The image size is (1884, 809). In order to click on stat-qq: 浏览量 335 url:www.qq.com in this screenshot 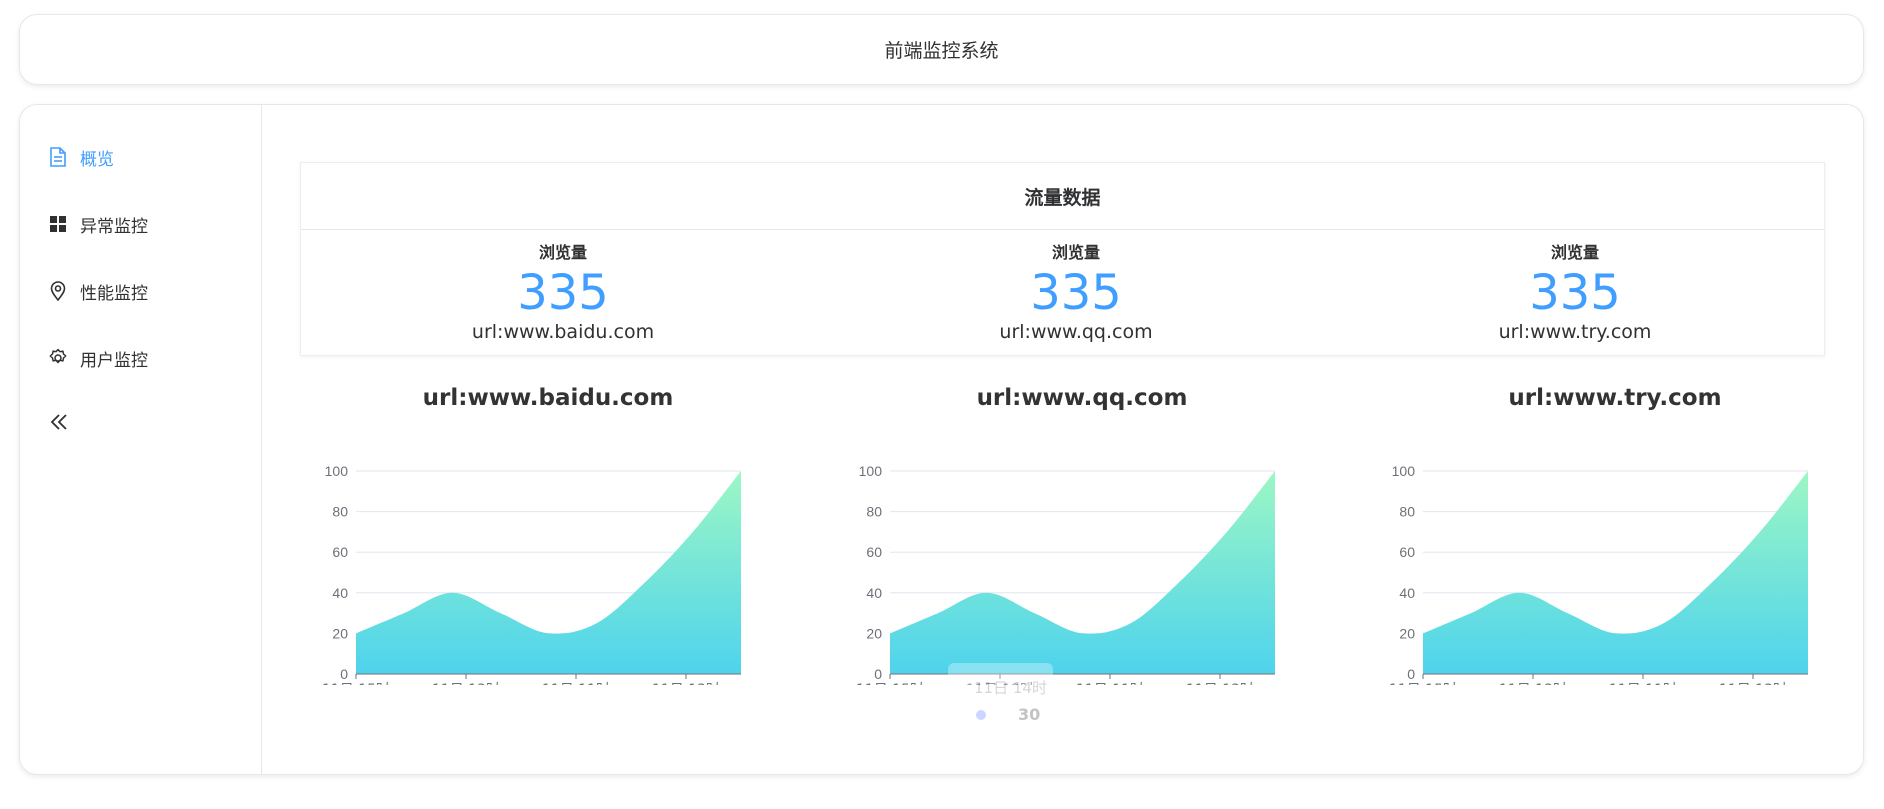, I will do `click(1076, 292)`.